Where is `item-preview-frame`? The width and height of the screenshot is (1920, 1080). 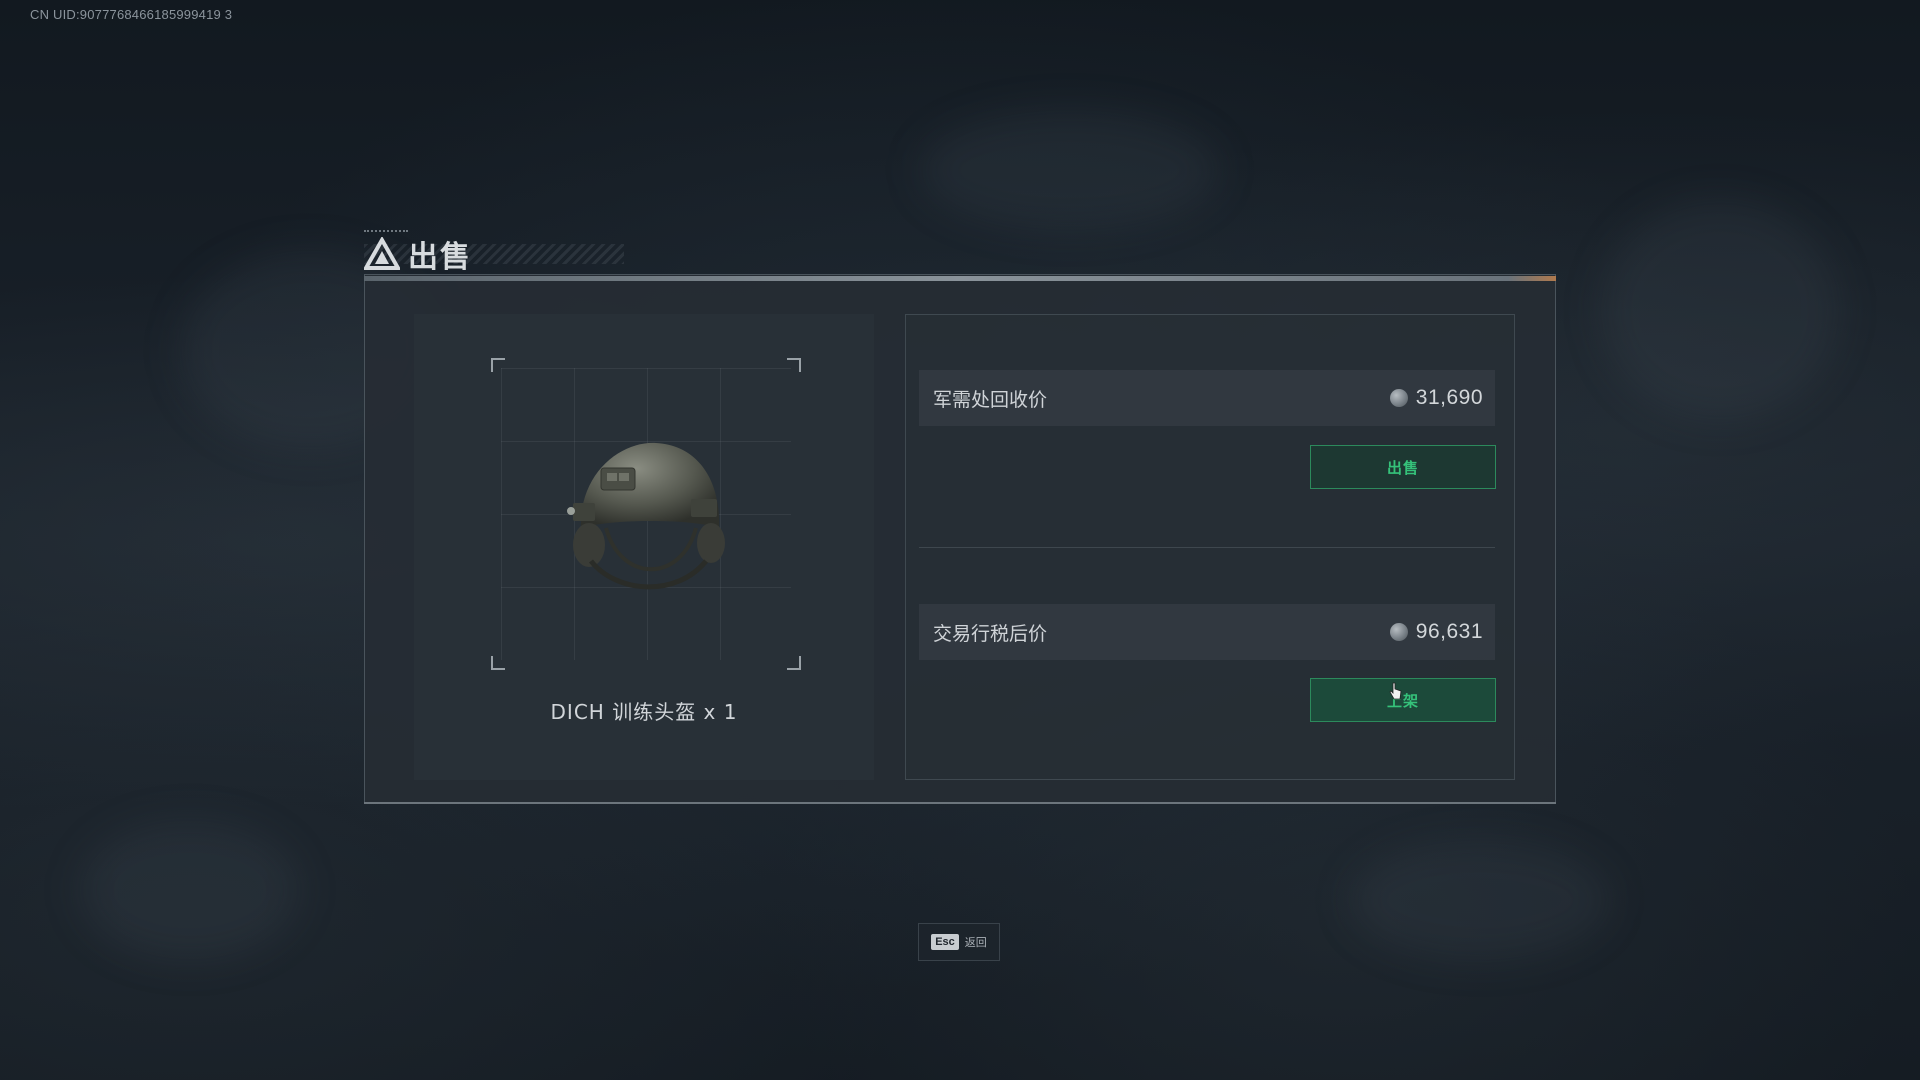
item-preview-frame is located at coordinates (646, 514).